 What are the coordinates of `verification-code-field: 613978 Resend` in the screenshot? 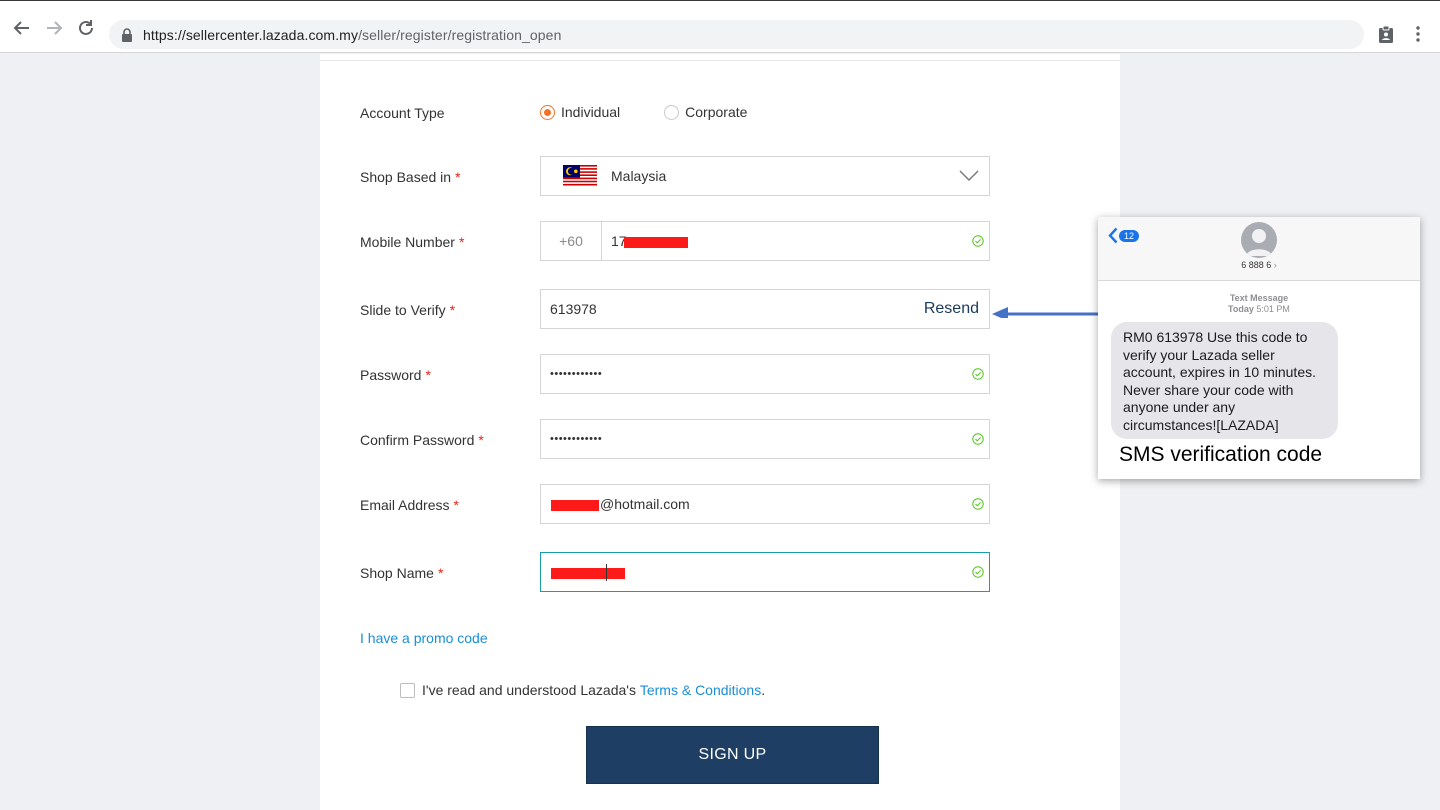 It's located at (765, 309).